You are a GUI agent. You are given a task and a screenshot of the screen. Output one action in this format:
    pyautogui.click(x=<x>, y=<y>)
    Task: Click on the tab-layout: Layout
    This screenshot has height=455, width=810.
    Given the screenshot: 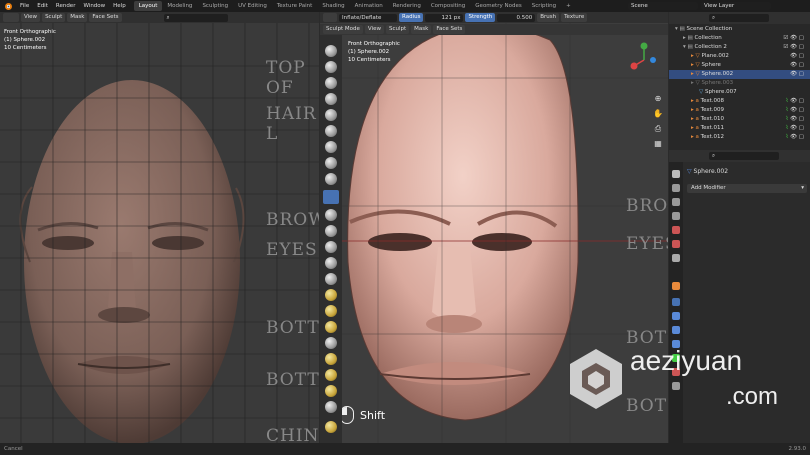 What is the action you would take?
    pyautogui.click(x=148, y=6)
    